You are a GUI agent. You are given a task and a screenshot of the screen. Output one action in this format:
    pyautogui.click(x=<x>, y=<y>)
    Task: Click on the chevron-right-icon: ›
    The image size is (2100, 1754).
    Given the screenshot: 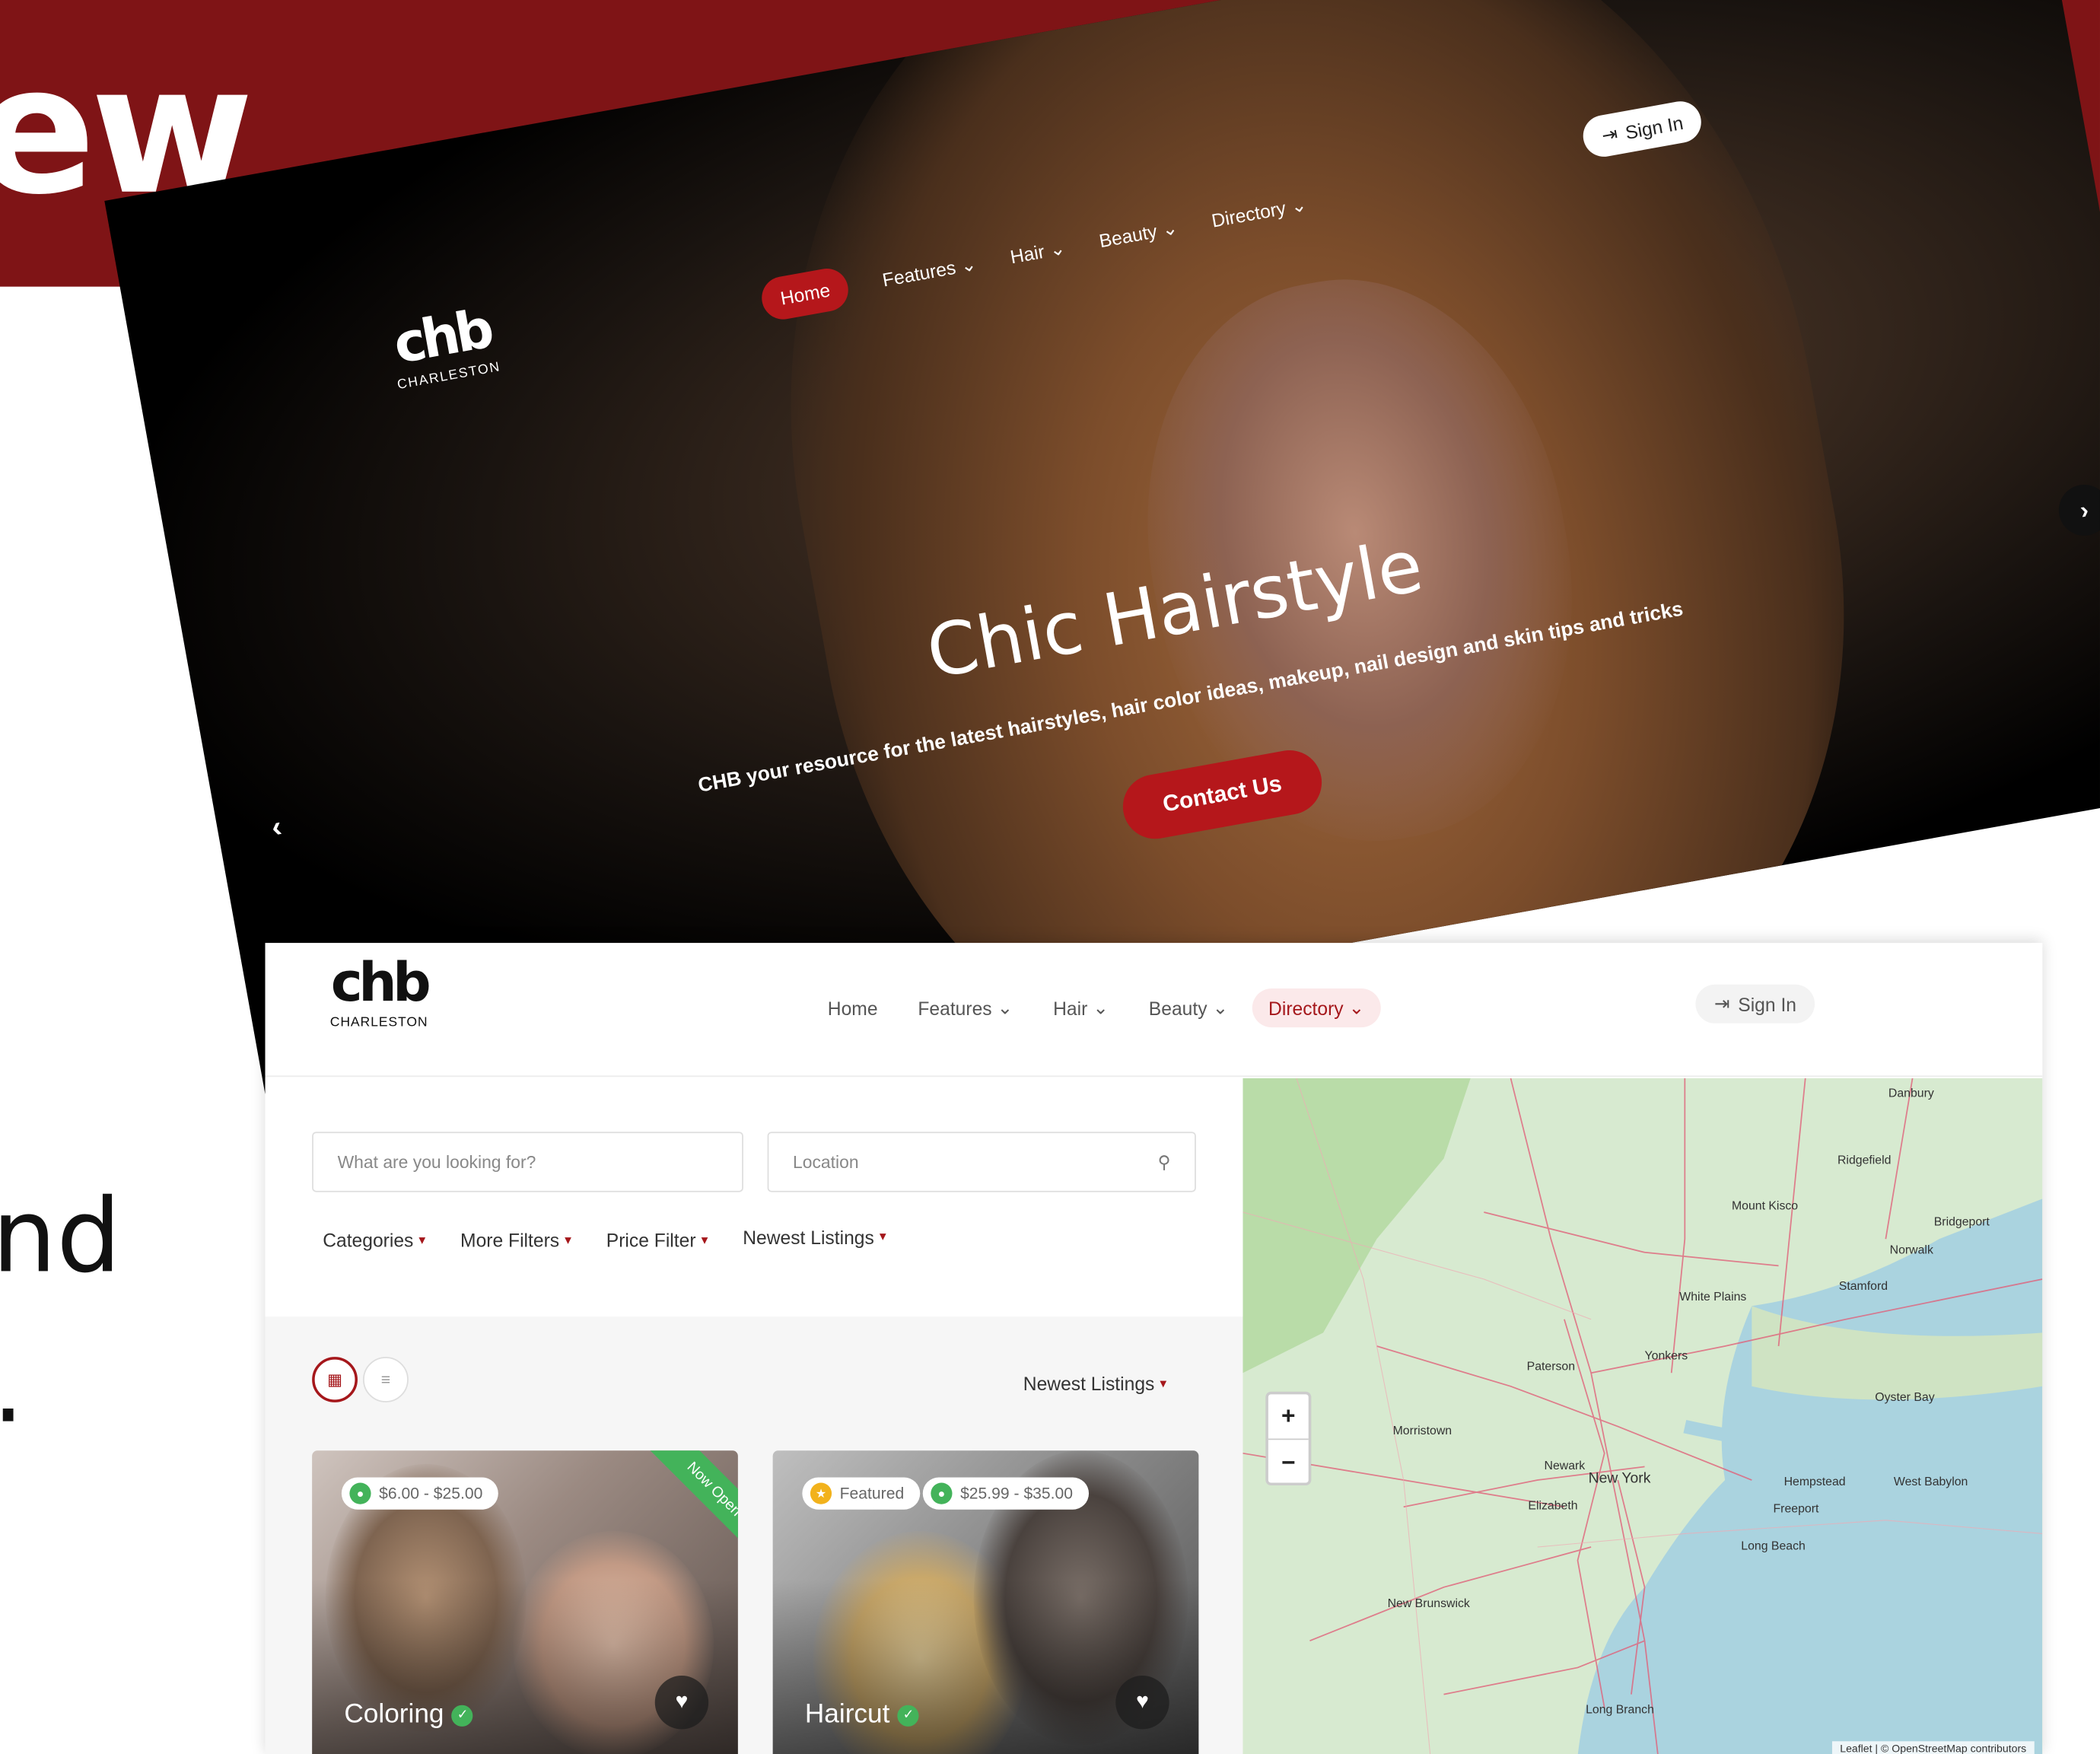 What is the action you would take?
    pyautogui.click(x=2084, y=509)
    